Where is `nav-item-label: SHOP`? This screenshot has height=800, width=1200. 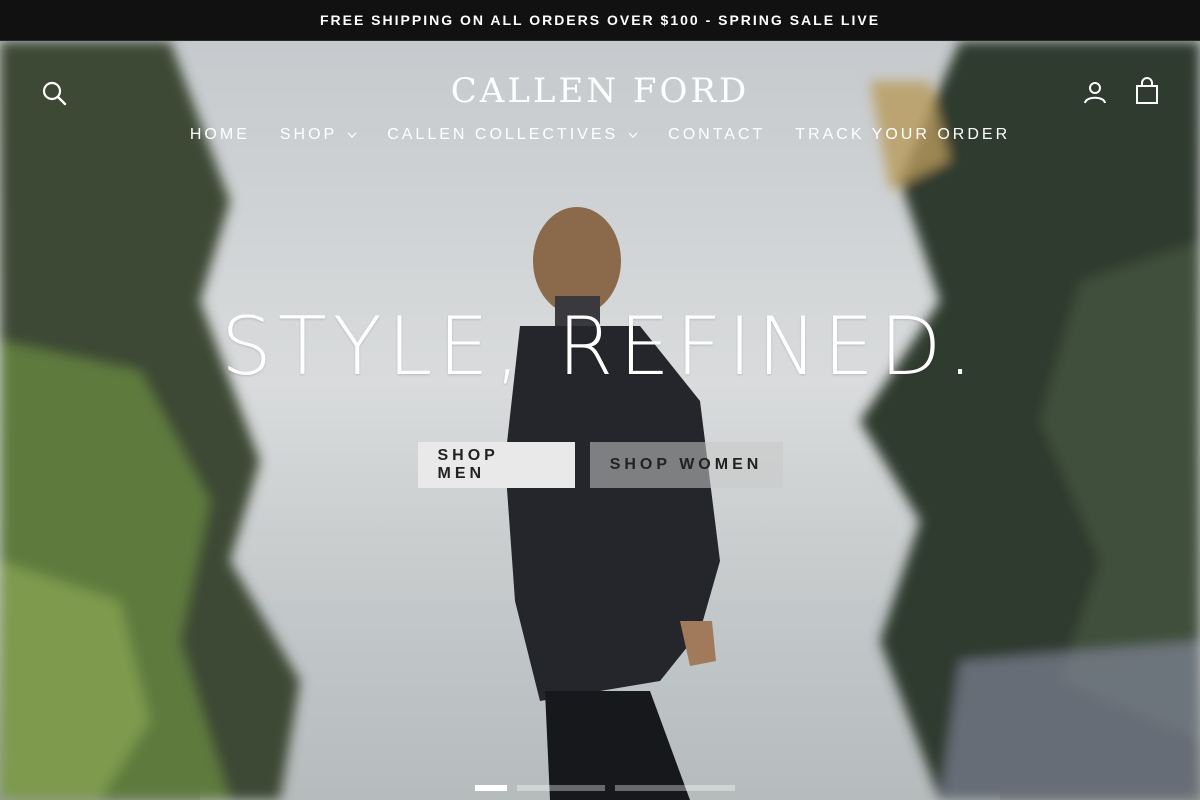 nav-item-label: SHOP is located at coordinates (308, 134).